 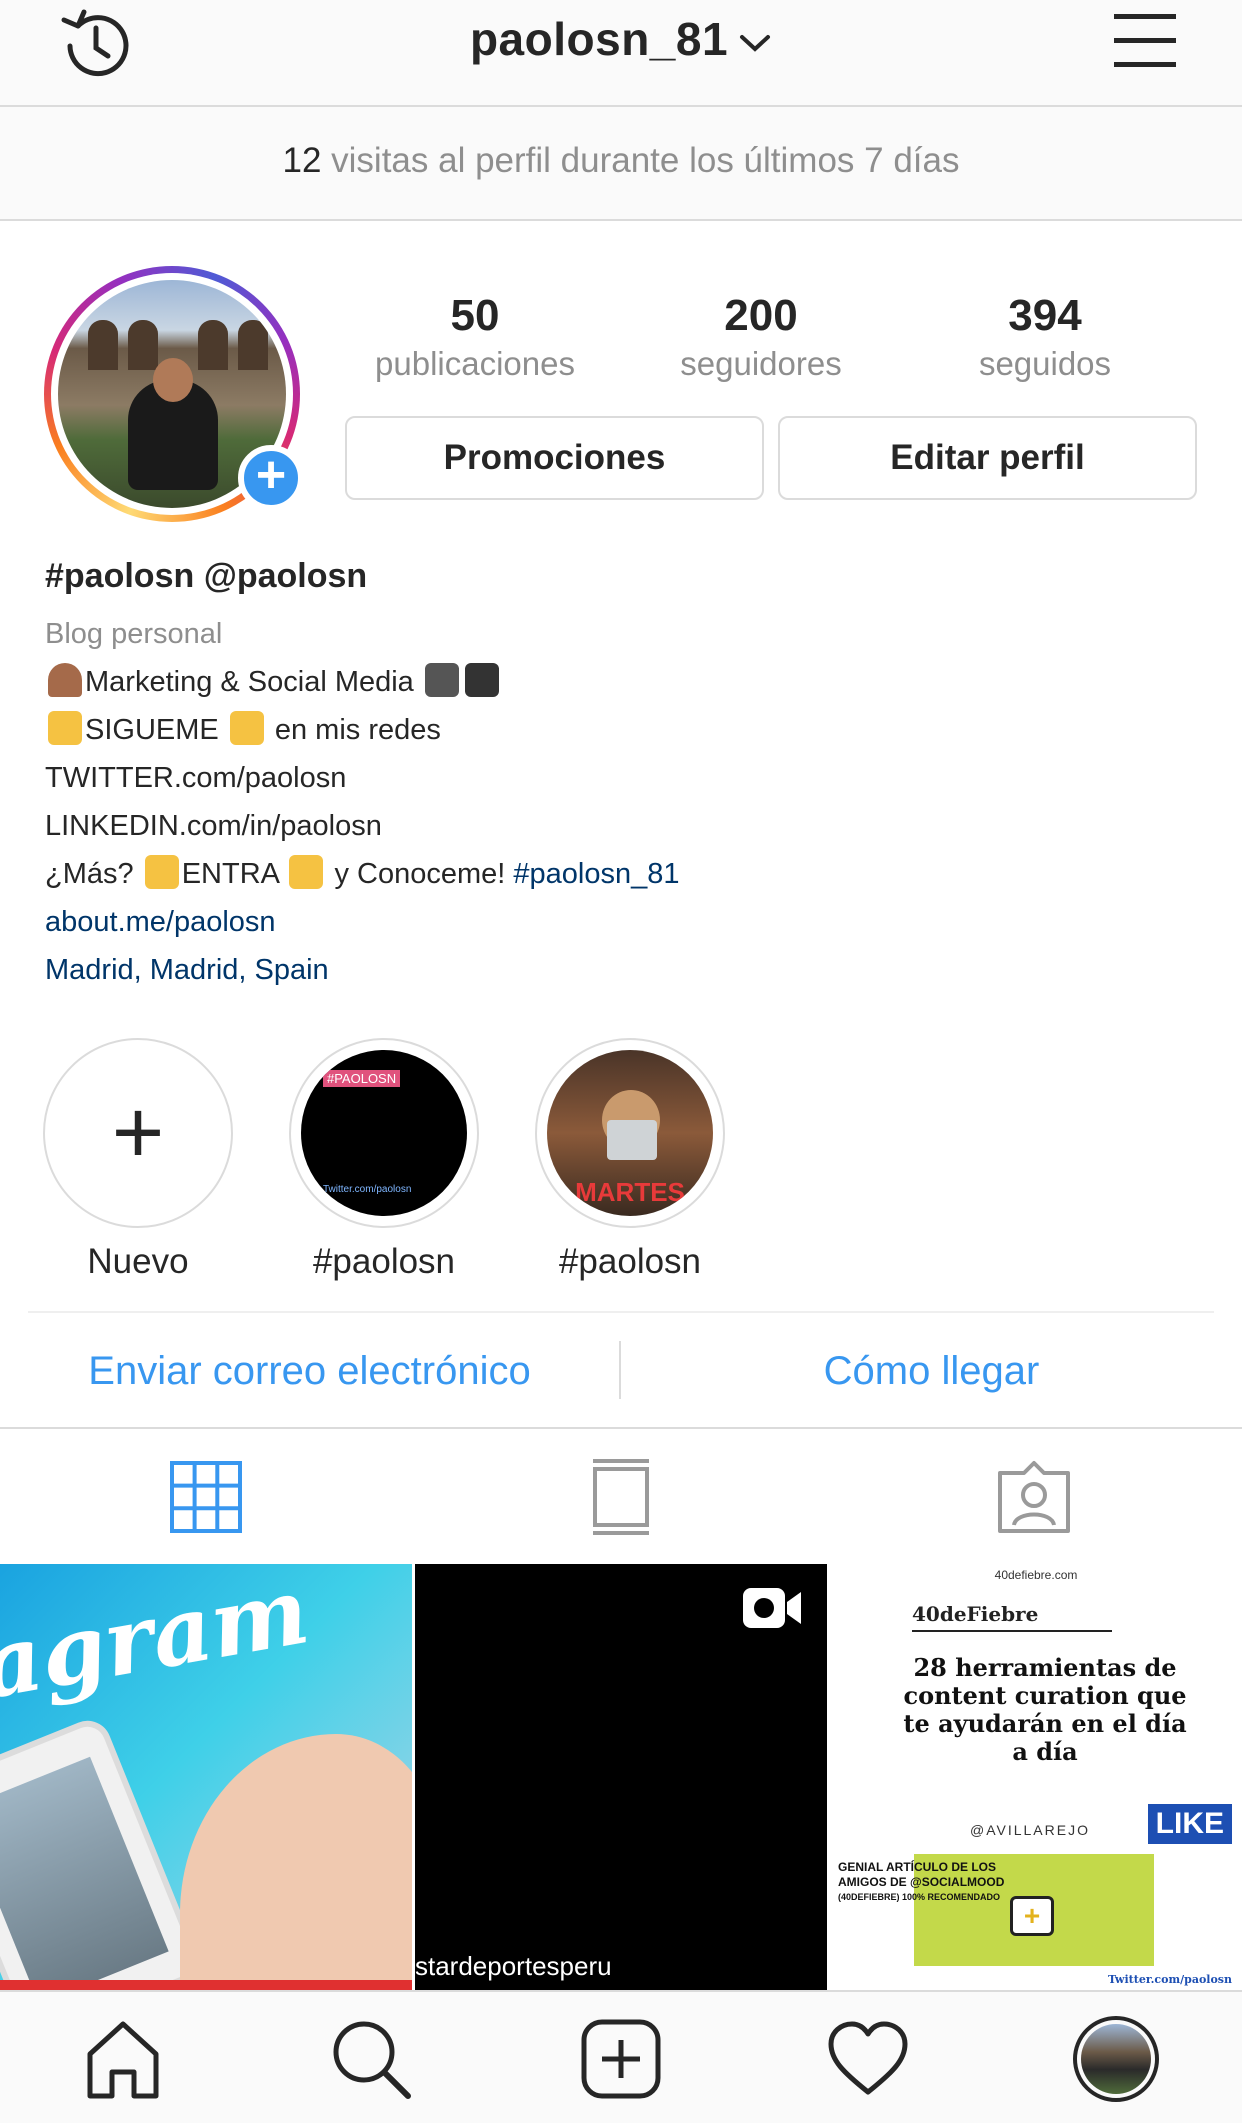 What do you see at coordinates (625, 922) in the screenshot?
I see `website-link: about.me/paolosn` at bounding box center [625, 922].